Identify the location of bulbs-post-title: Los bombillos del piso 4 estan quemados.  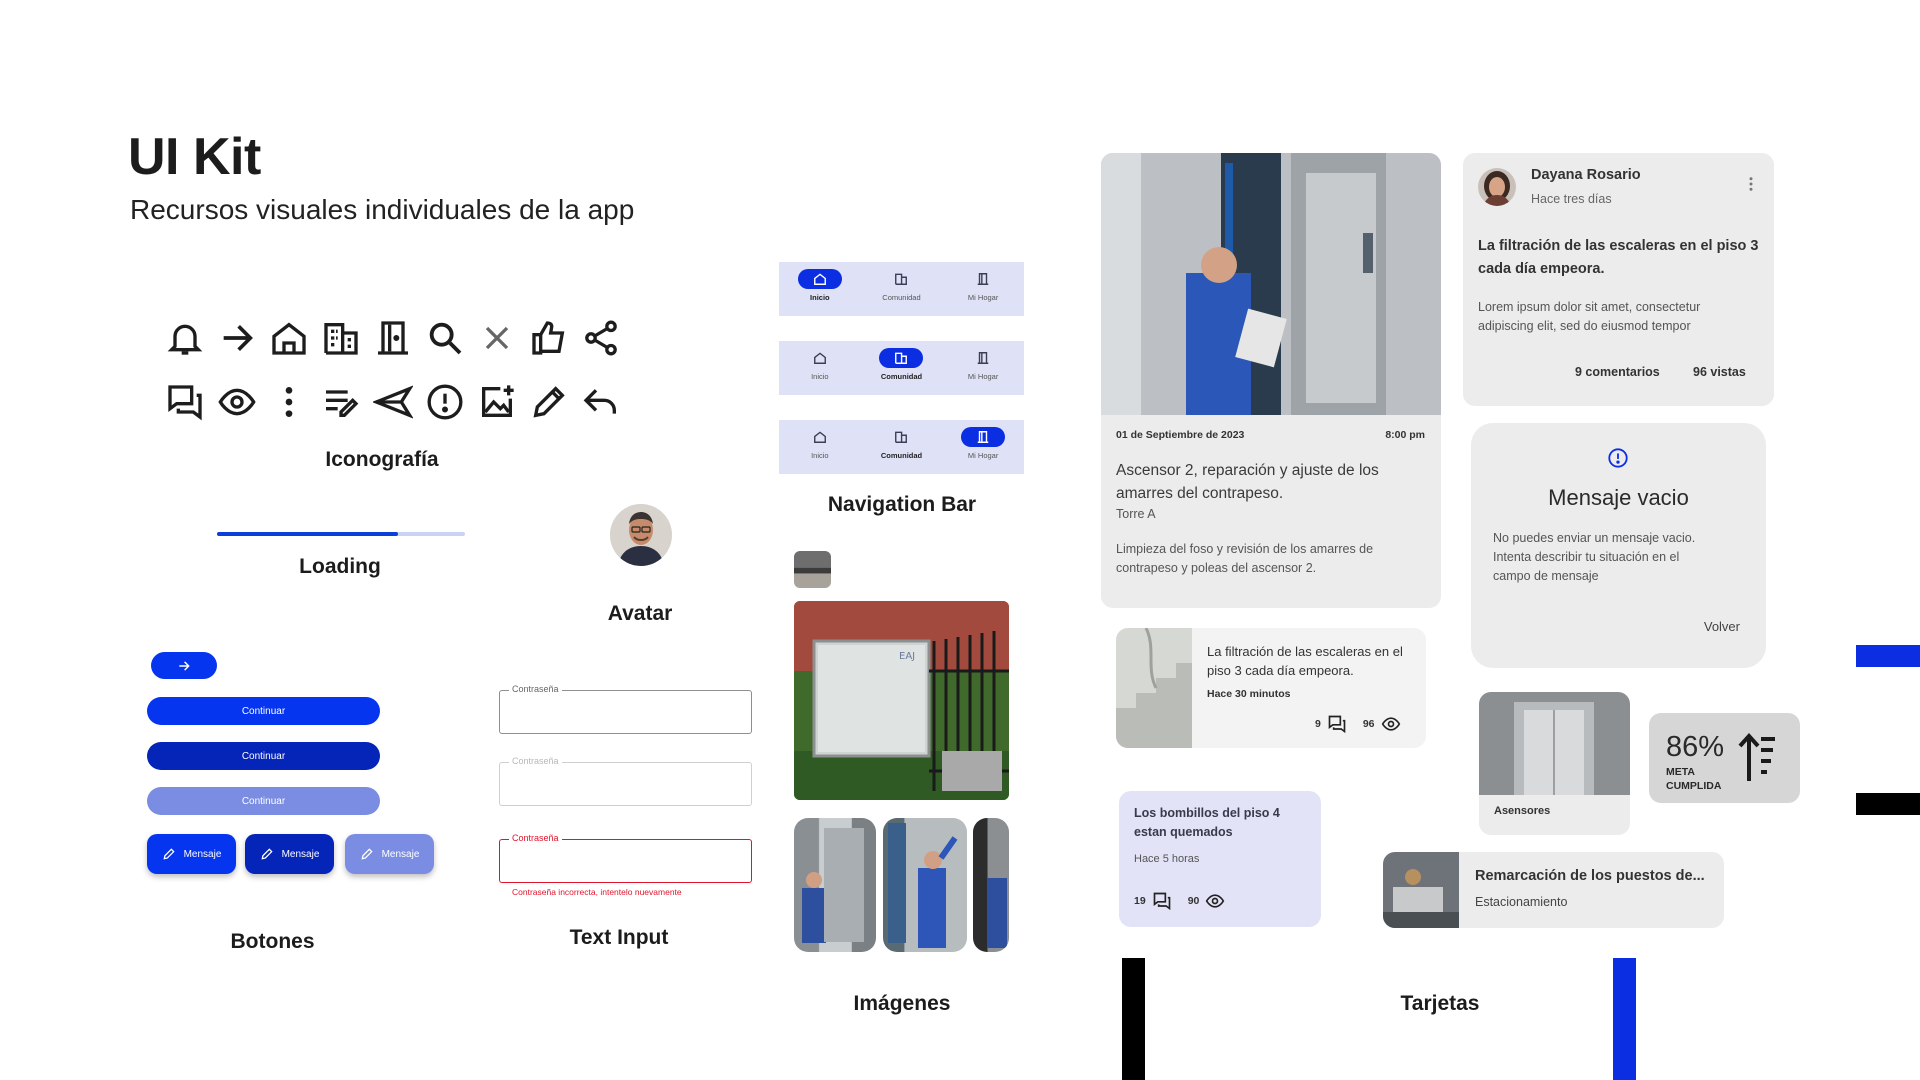
(1207, 822).